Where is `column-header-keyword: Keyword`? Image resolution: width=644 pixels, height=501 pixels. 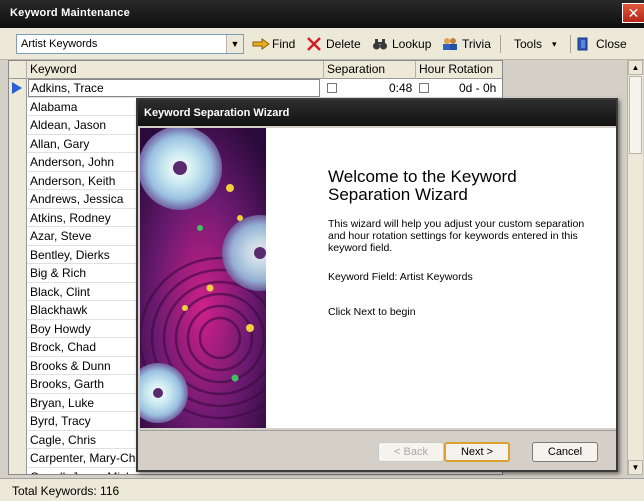
column-header-keyword: Keyword is located at coordinates (175, 70).